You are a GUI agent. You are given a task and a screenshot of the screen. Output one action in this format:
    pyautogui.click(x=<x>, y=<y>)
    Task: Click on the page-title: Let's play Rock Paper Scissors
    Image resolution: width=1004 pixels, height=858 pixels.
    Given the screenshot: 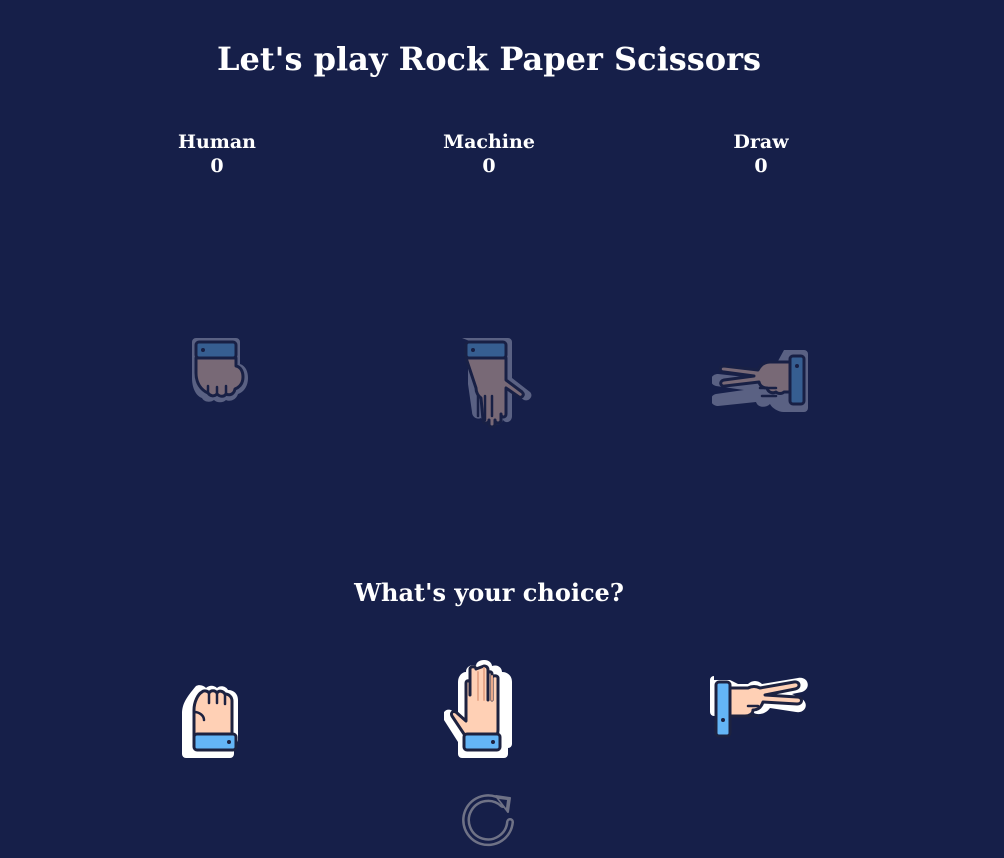 What is the action you would take?
    pyautogui.click(x=489, y=59)
    